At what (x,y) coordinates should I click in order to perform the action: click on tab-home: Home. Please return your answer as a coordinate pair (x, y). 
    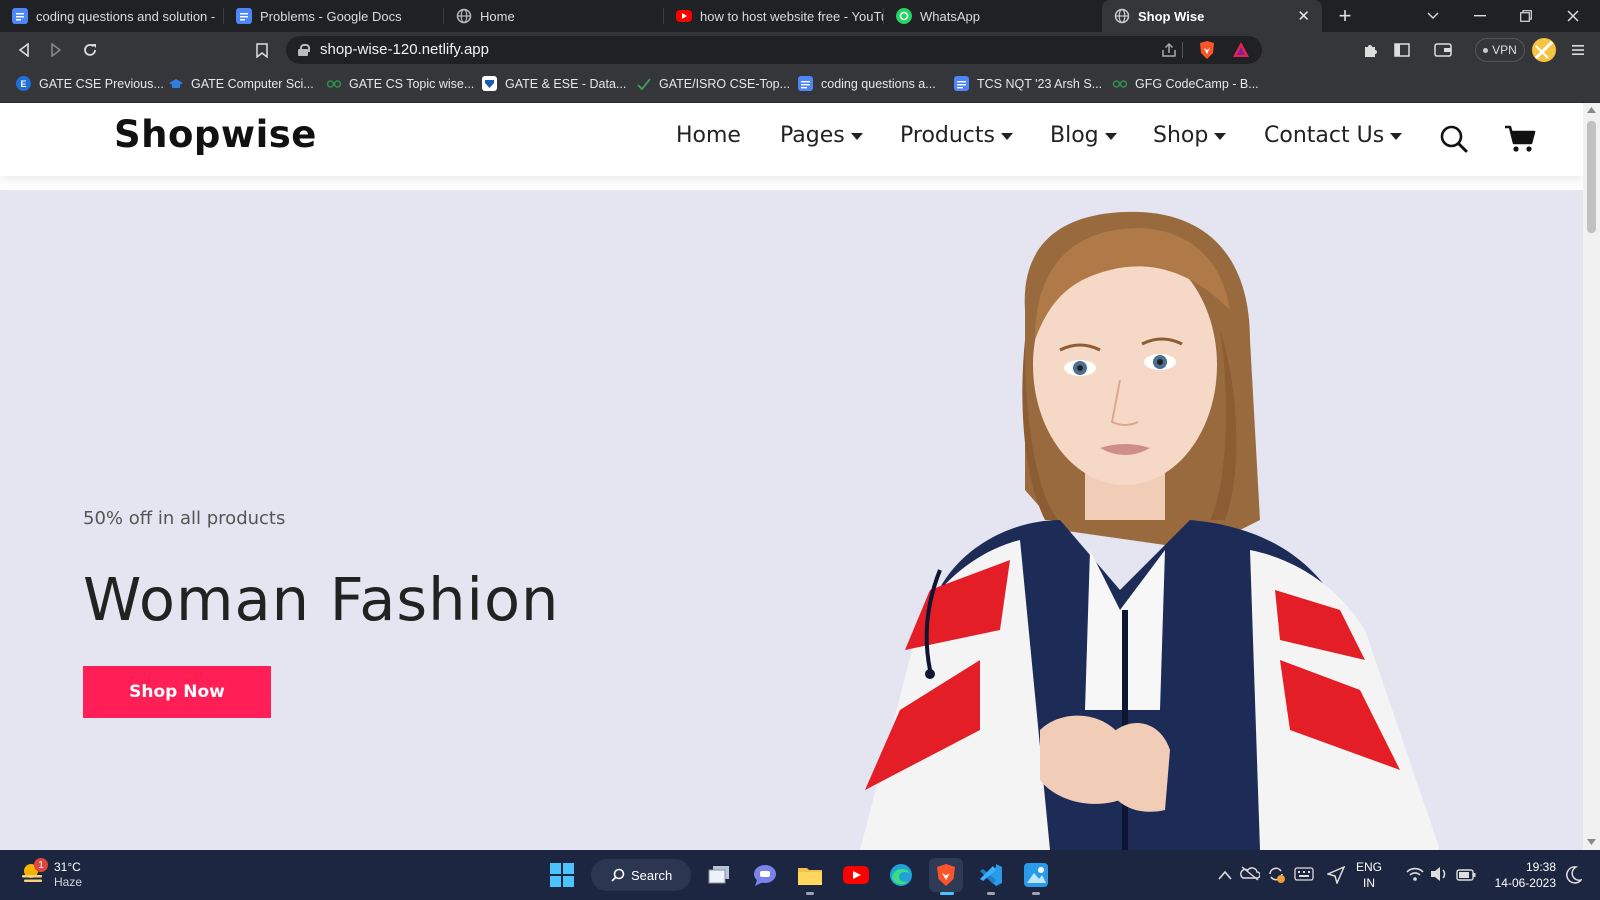
    Looking at the image, I should click on (554, 16).